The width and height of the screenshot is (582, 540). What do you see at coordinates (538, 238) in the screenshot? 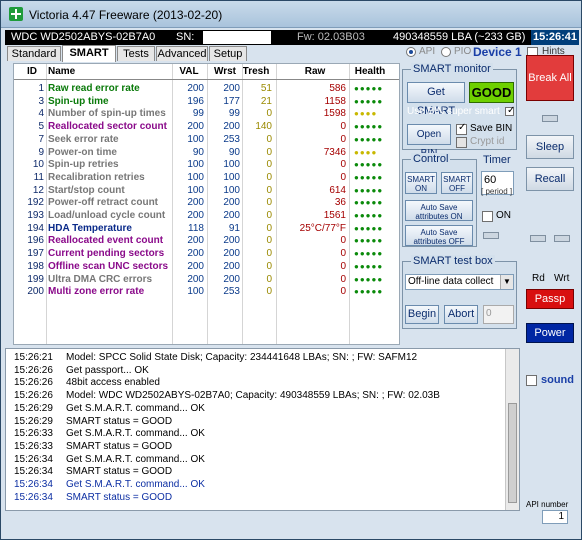
I see `rd-indicator` at bounding box center [538, 238].